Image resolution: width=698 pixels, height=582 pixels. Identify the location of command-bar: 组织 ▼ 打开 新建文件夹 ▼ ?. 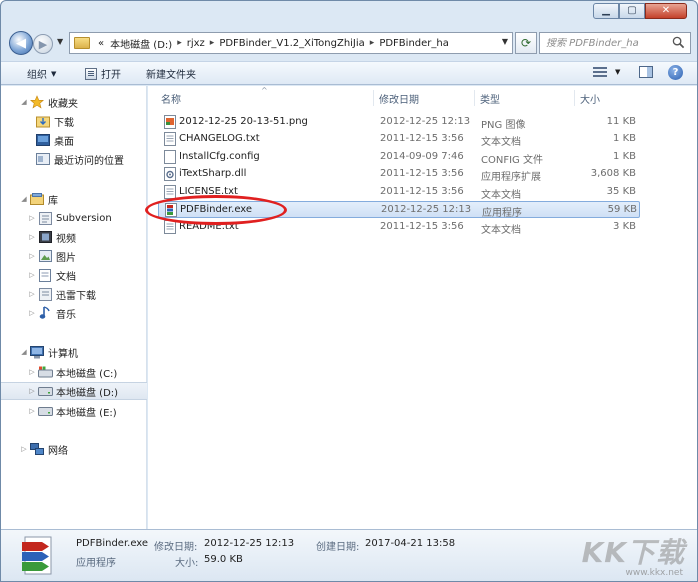
(349, 73).